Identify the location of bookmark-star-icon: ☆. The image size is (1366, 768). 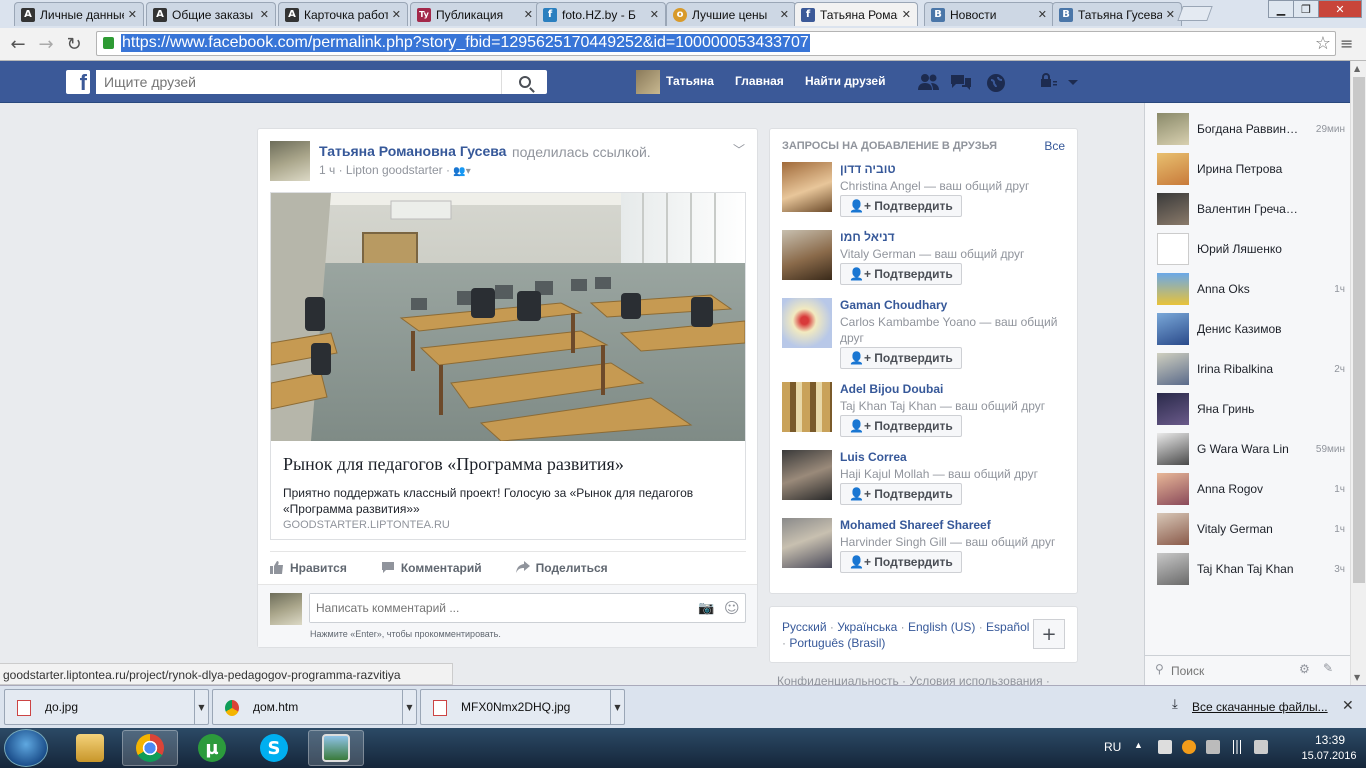
(1323, 43).